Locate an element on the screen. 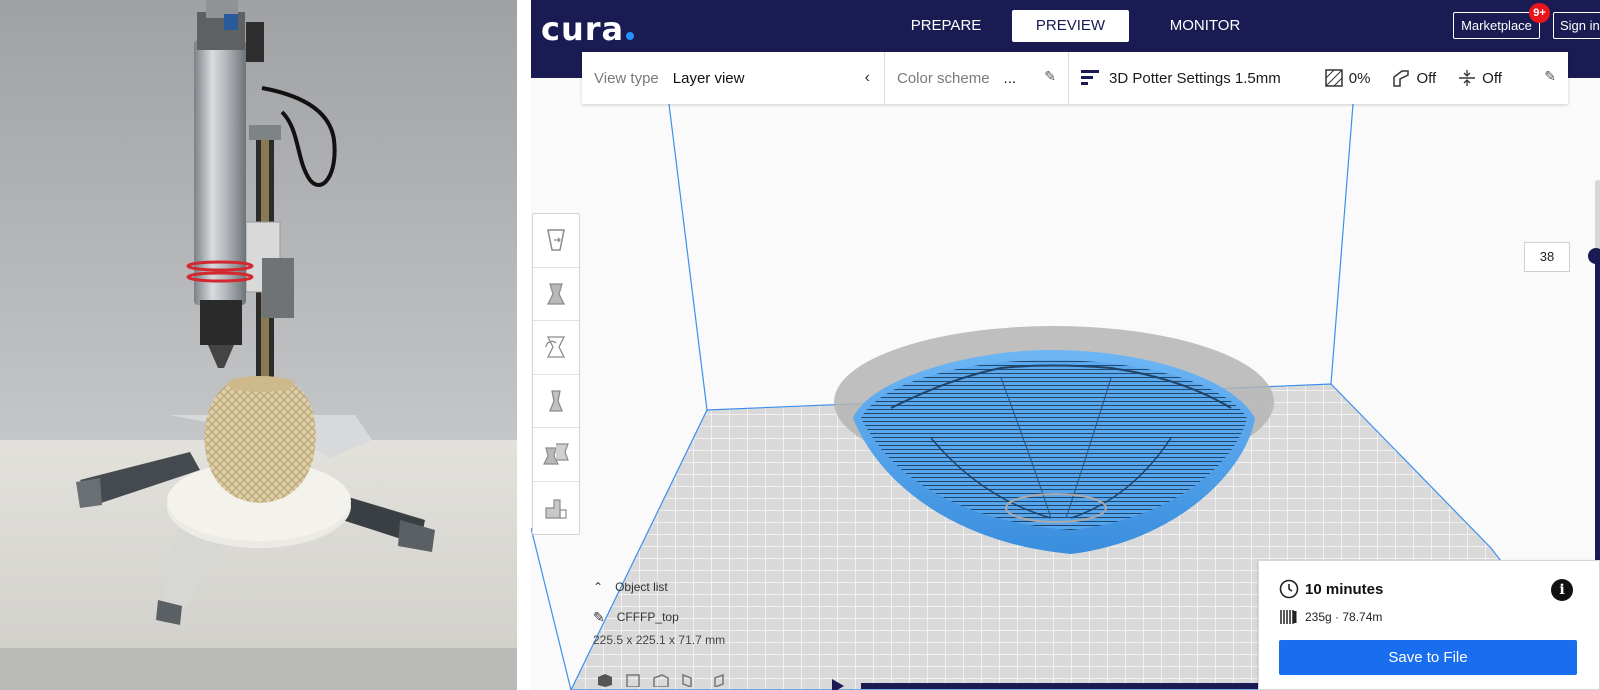  object-list-label: Object list is located at coordinates (641, 587).